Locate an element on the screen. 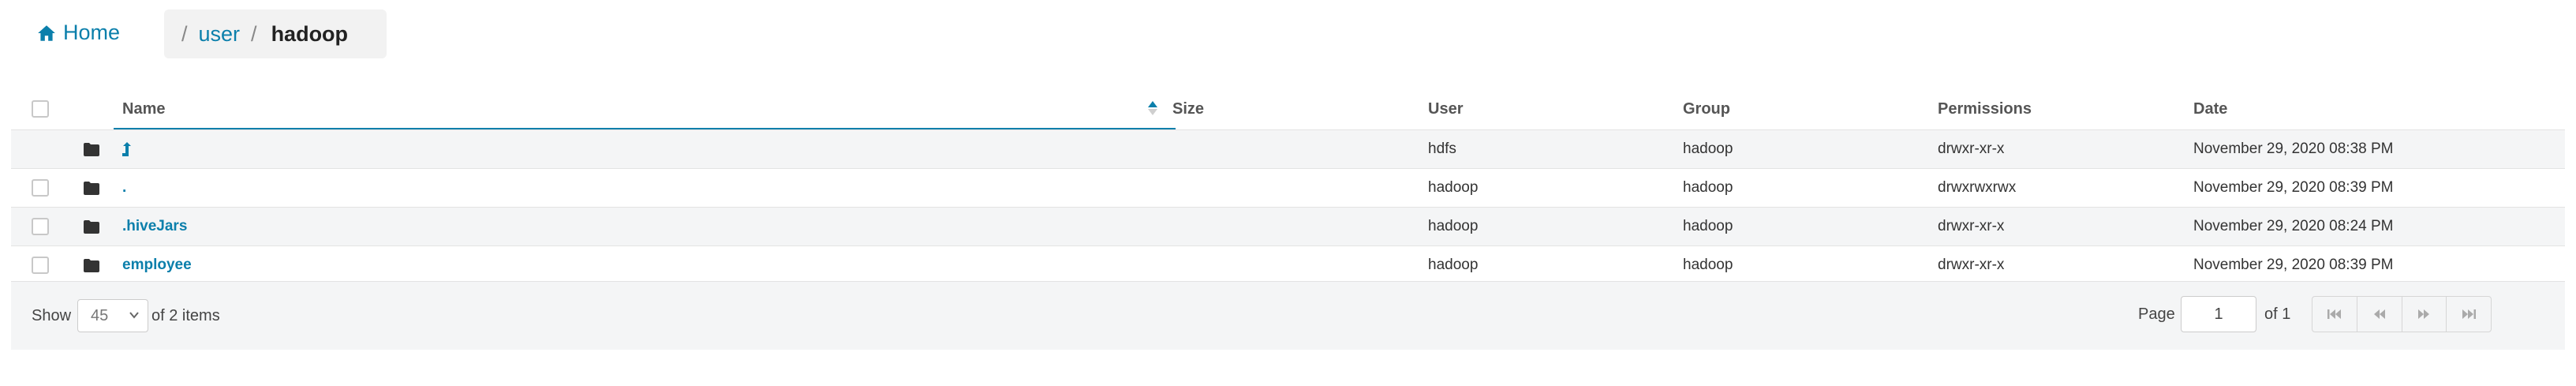 This screenshot has width=2576, height=386. chevron-down-icon is located at coordinates (134, 316).